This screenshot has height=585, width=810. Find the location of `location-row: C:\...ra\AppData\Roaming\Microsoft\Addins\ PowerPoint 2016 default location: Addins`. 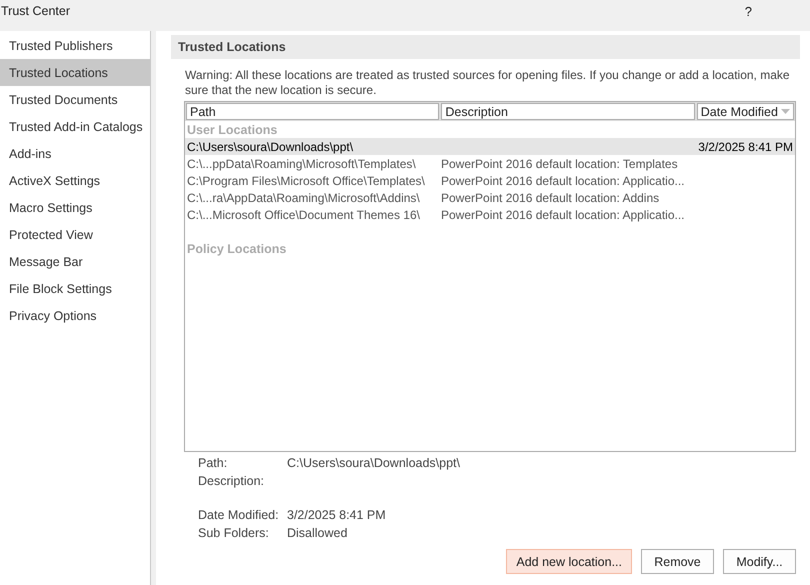

location-row: C:\...ra\AppData\Roaming\Microsoft\Addins\ PowerPoint 2016 default location: Addins is located at coordinates (490, 197).